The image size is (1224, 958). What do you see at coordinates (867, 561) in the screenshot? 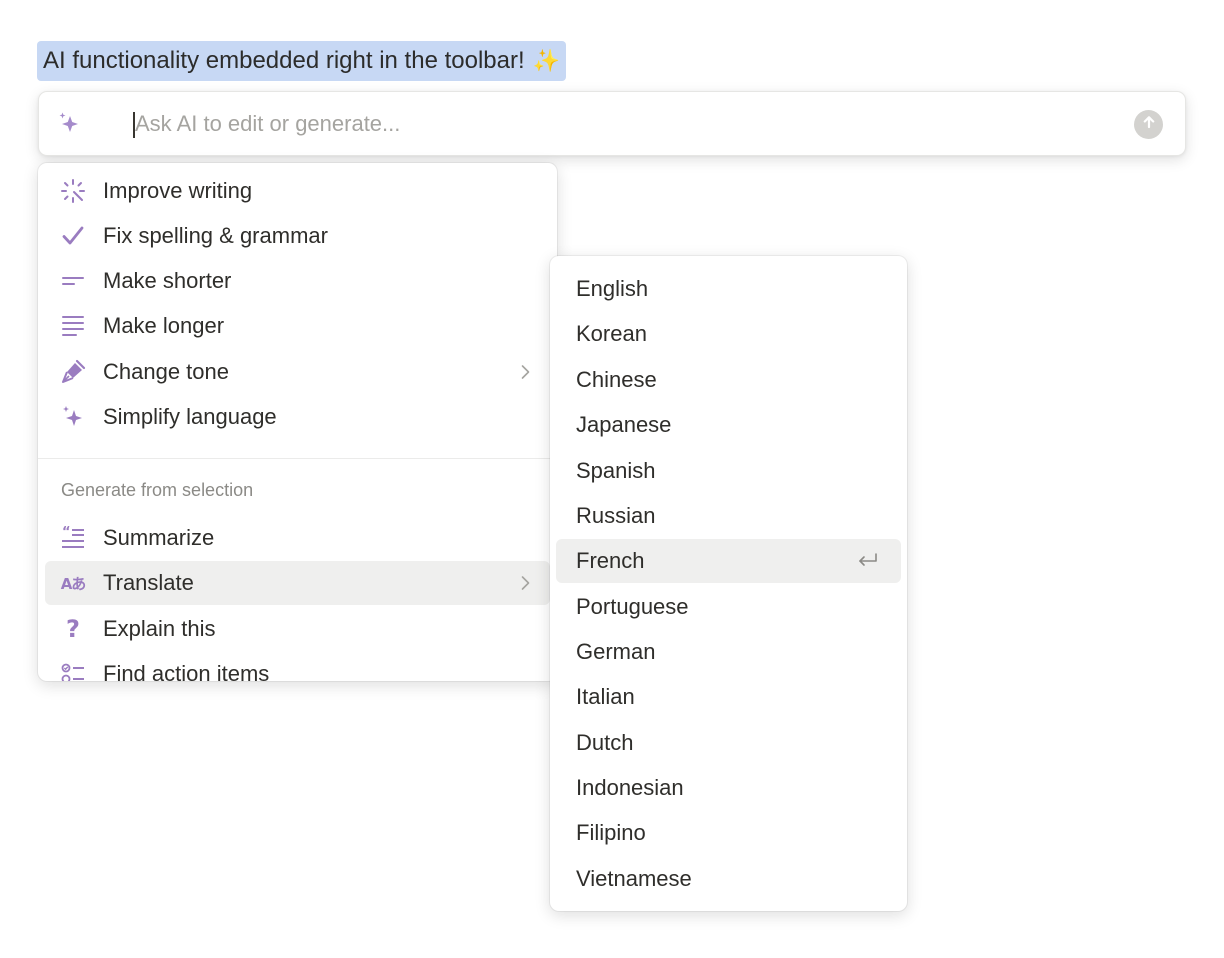
I see `enter-return-icon` at bounding box center [867, 561].